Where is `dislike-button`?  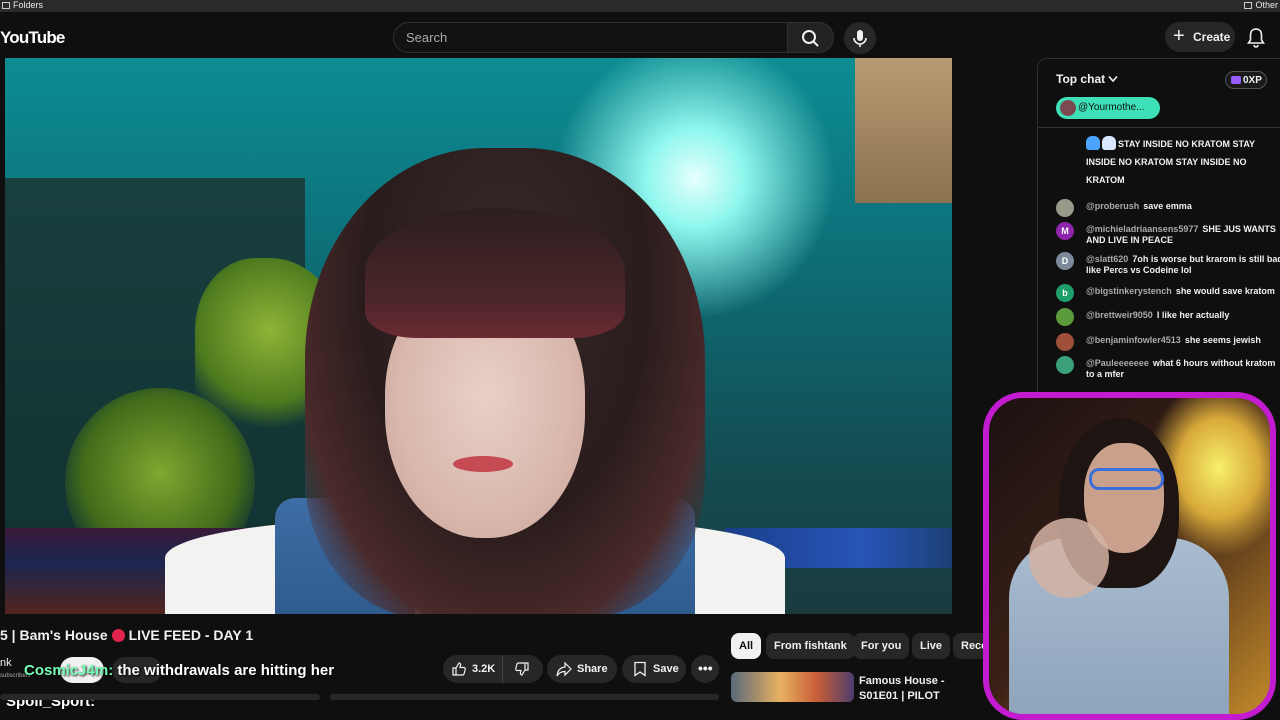
dislike-button is located at coordinates (523, 669).